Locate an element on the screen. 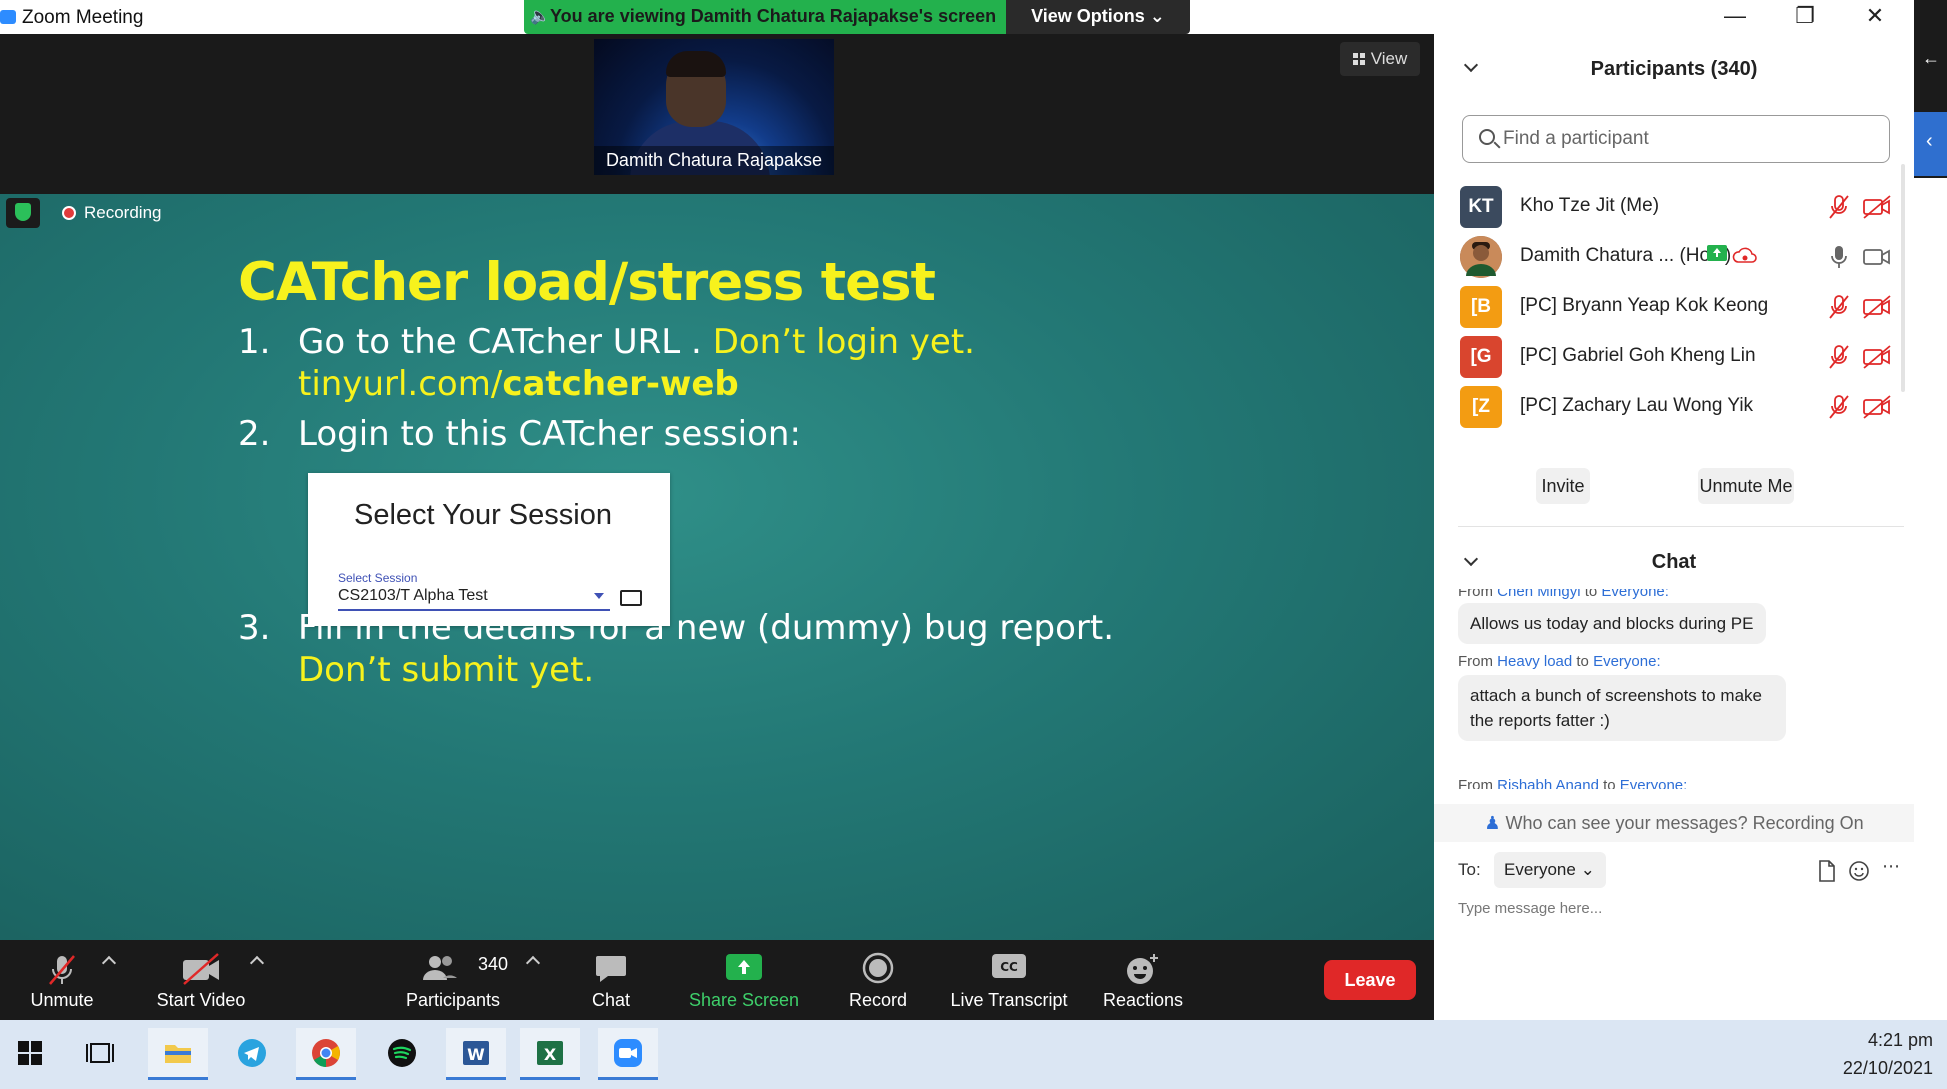  step-1-note: Don’t login yet. is located at coordinates (843, 342).